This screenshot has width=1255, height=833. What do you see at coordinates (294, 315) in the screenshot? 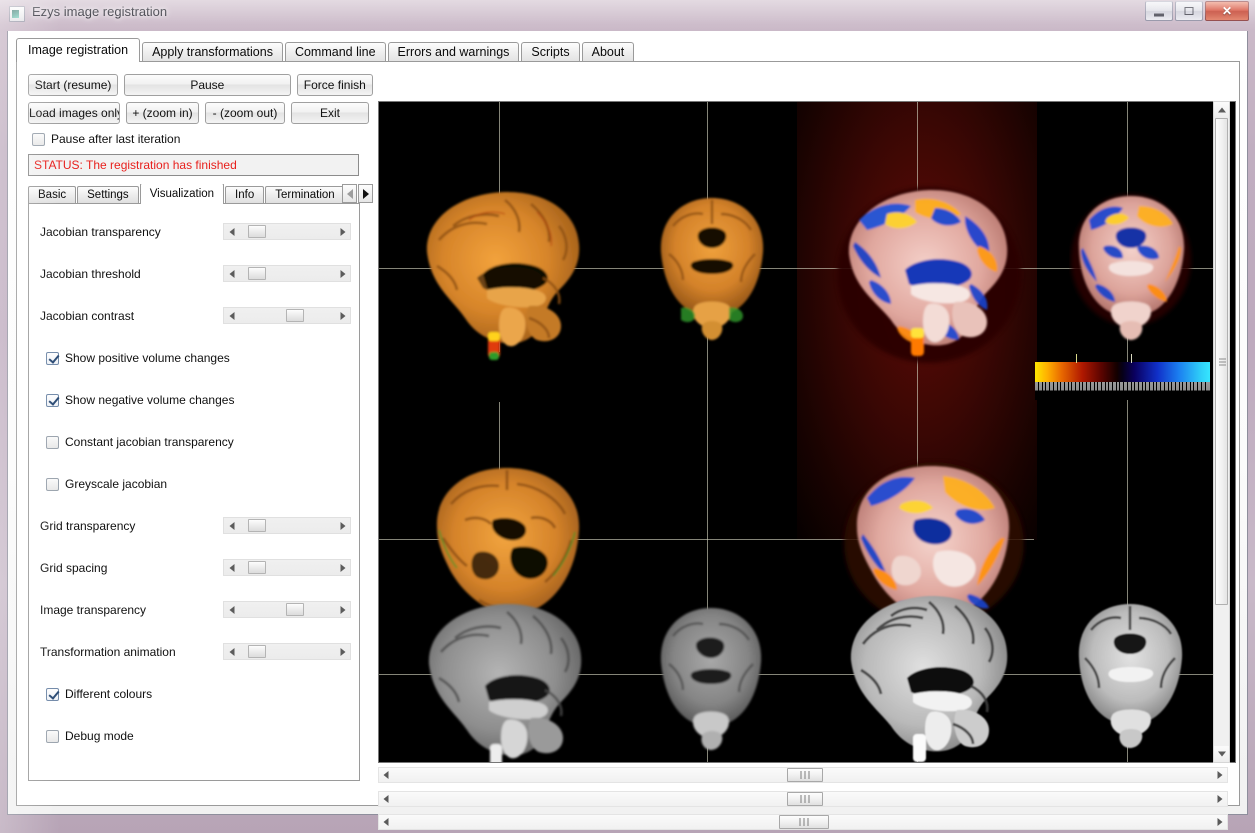
I see `jacobian-contrast-slider-thumb` at bounding box center [294, 315].